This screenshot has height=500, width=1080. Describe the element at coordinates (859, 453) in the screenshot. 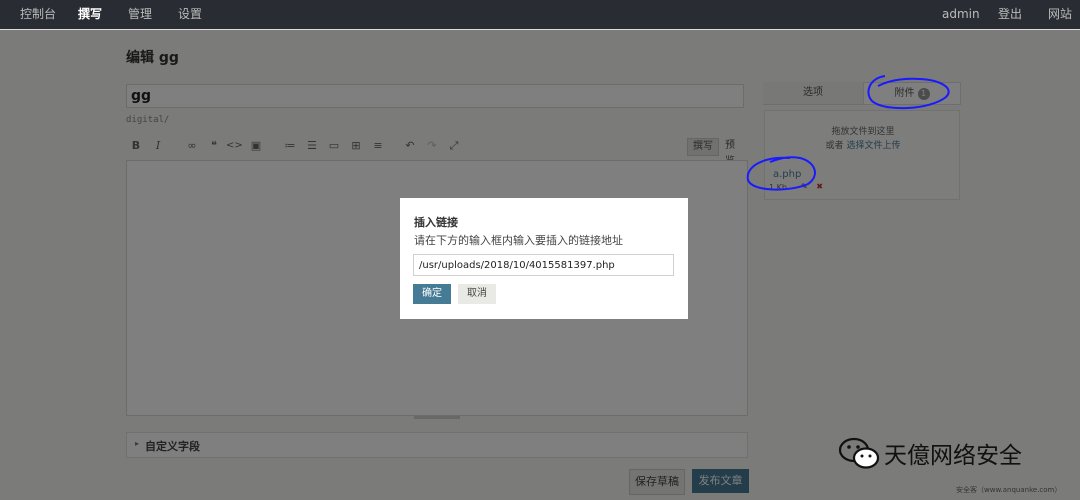

I see `wechat-icon` at that location.